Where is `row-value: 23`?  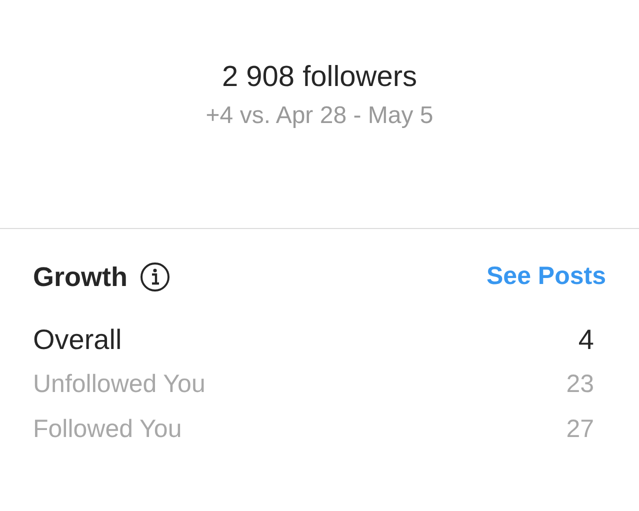
row-value: 23 is located at coordinates (580, 384).